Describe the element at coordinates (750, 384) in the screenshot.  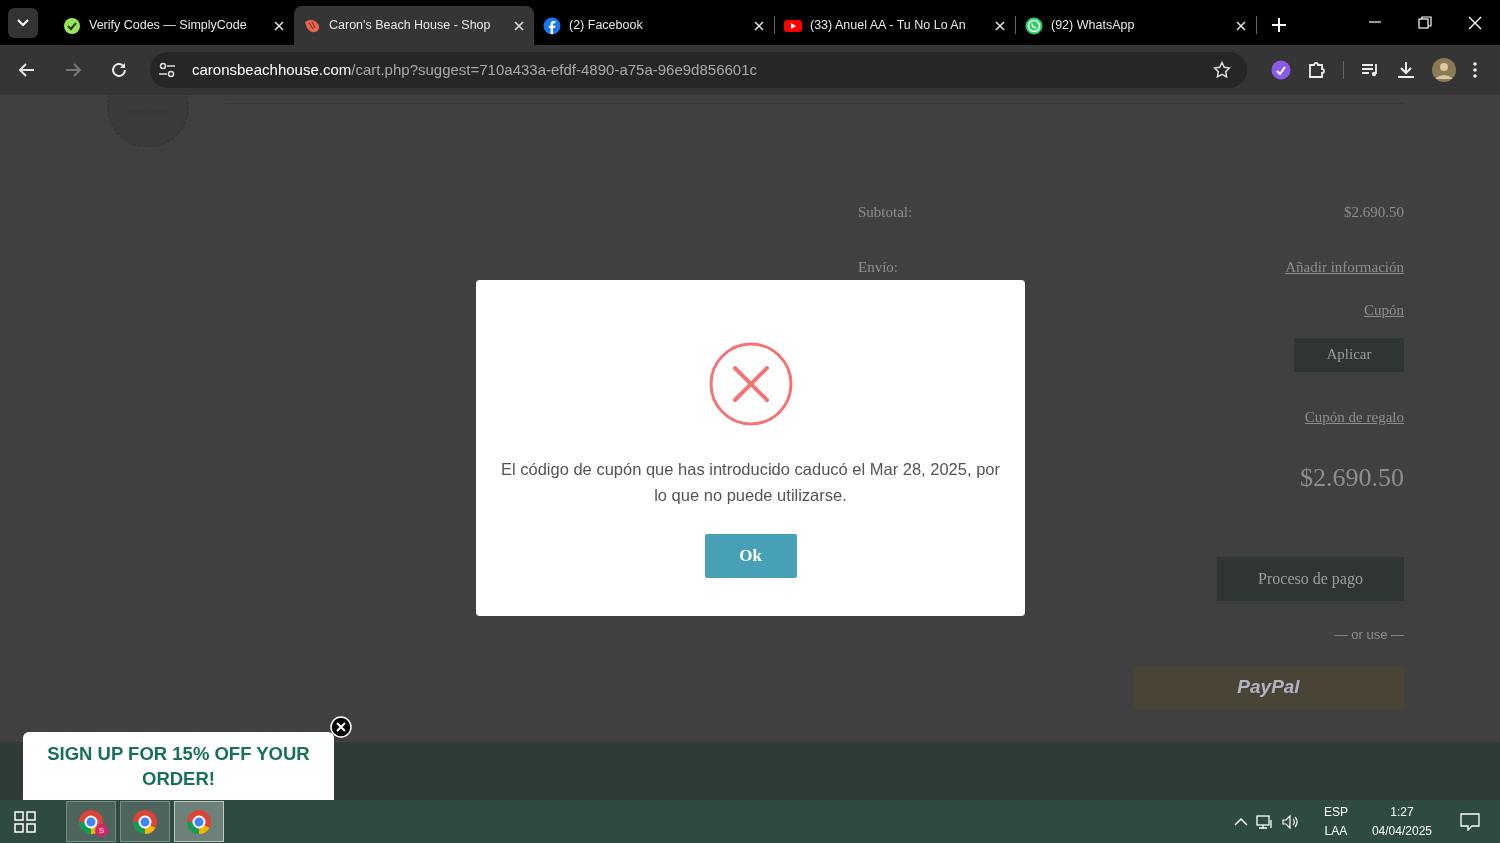
I see `error-icon` at that location.